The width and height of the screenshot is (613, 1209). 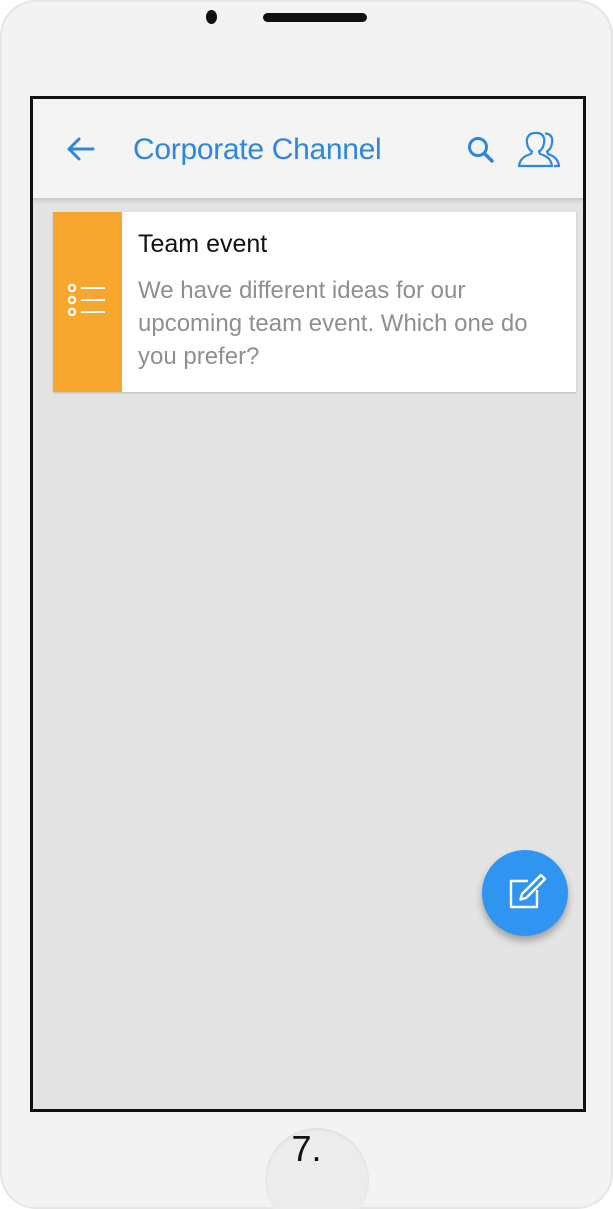 I want to click on compose-icon, so click(x=528, y=891).